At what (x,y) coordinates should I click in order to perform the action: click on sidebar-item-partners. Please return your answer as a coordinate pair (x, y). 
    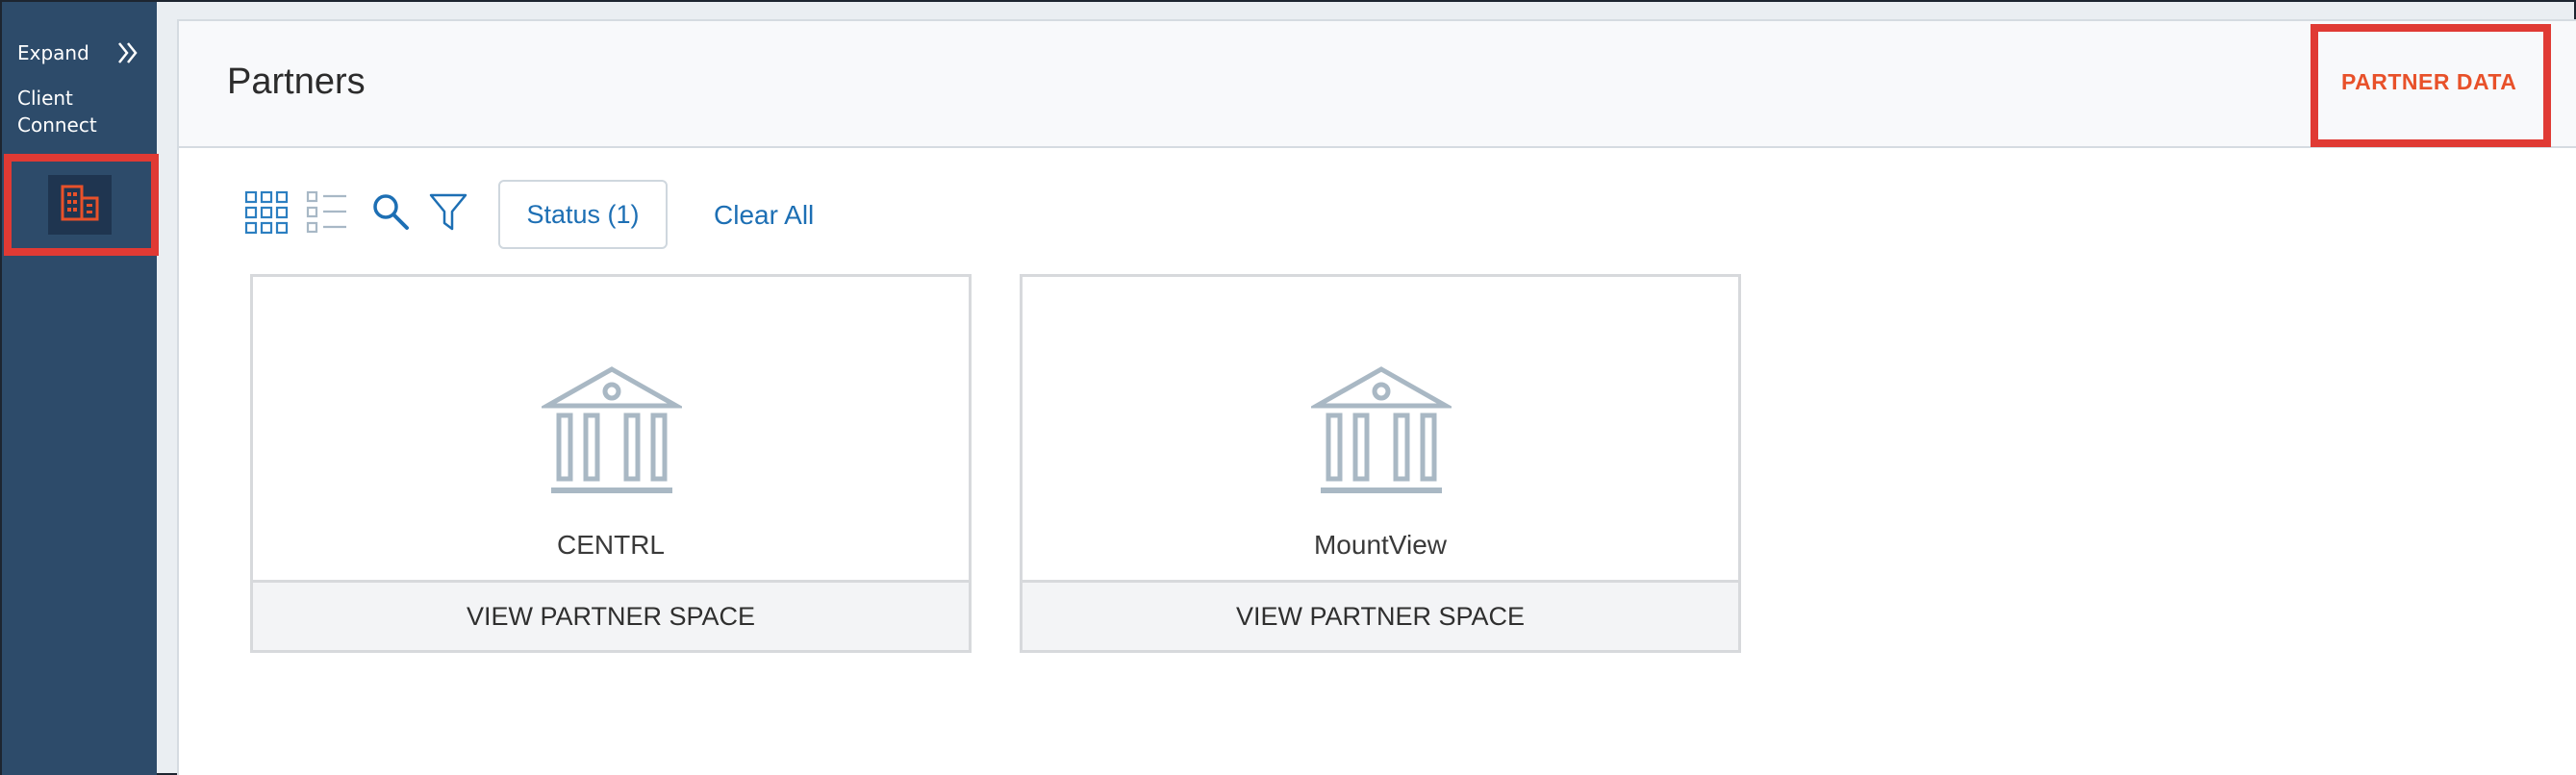
    Looking at the image, I should click on (80, 205).